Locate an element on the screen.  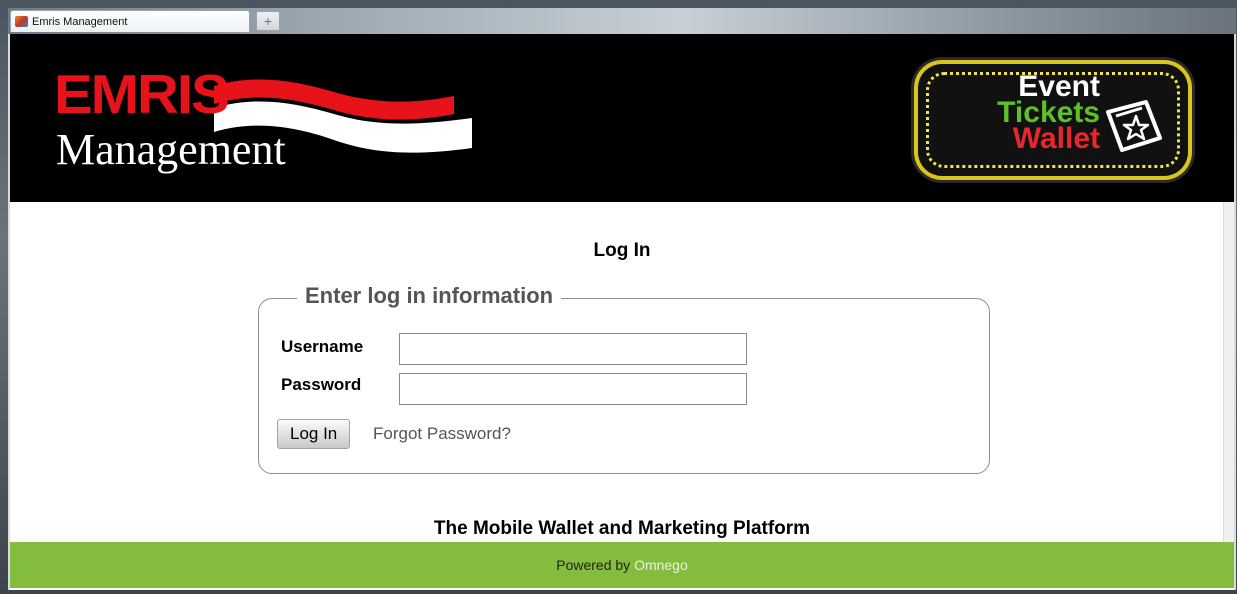
emris-favicon-icon is located at coordinates (21, 21).